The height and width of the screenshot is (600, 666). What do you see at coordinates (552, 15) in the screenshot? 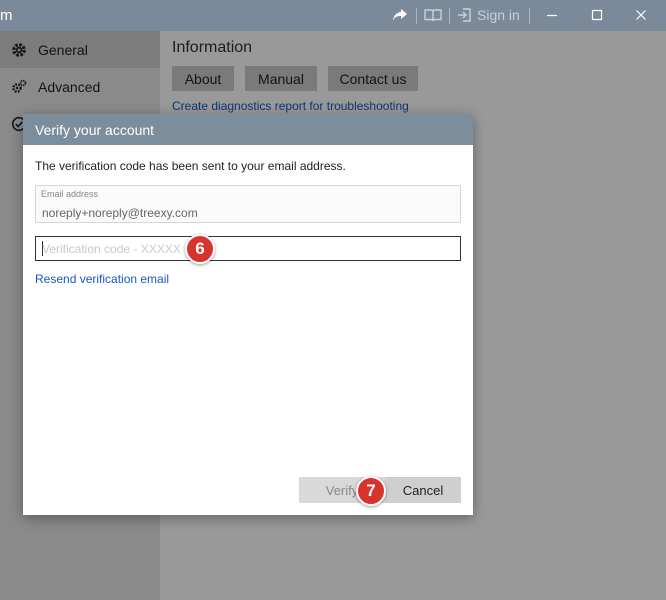
I see `minimize-icon` at bounding box center [552, 15].